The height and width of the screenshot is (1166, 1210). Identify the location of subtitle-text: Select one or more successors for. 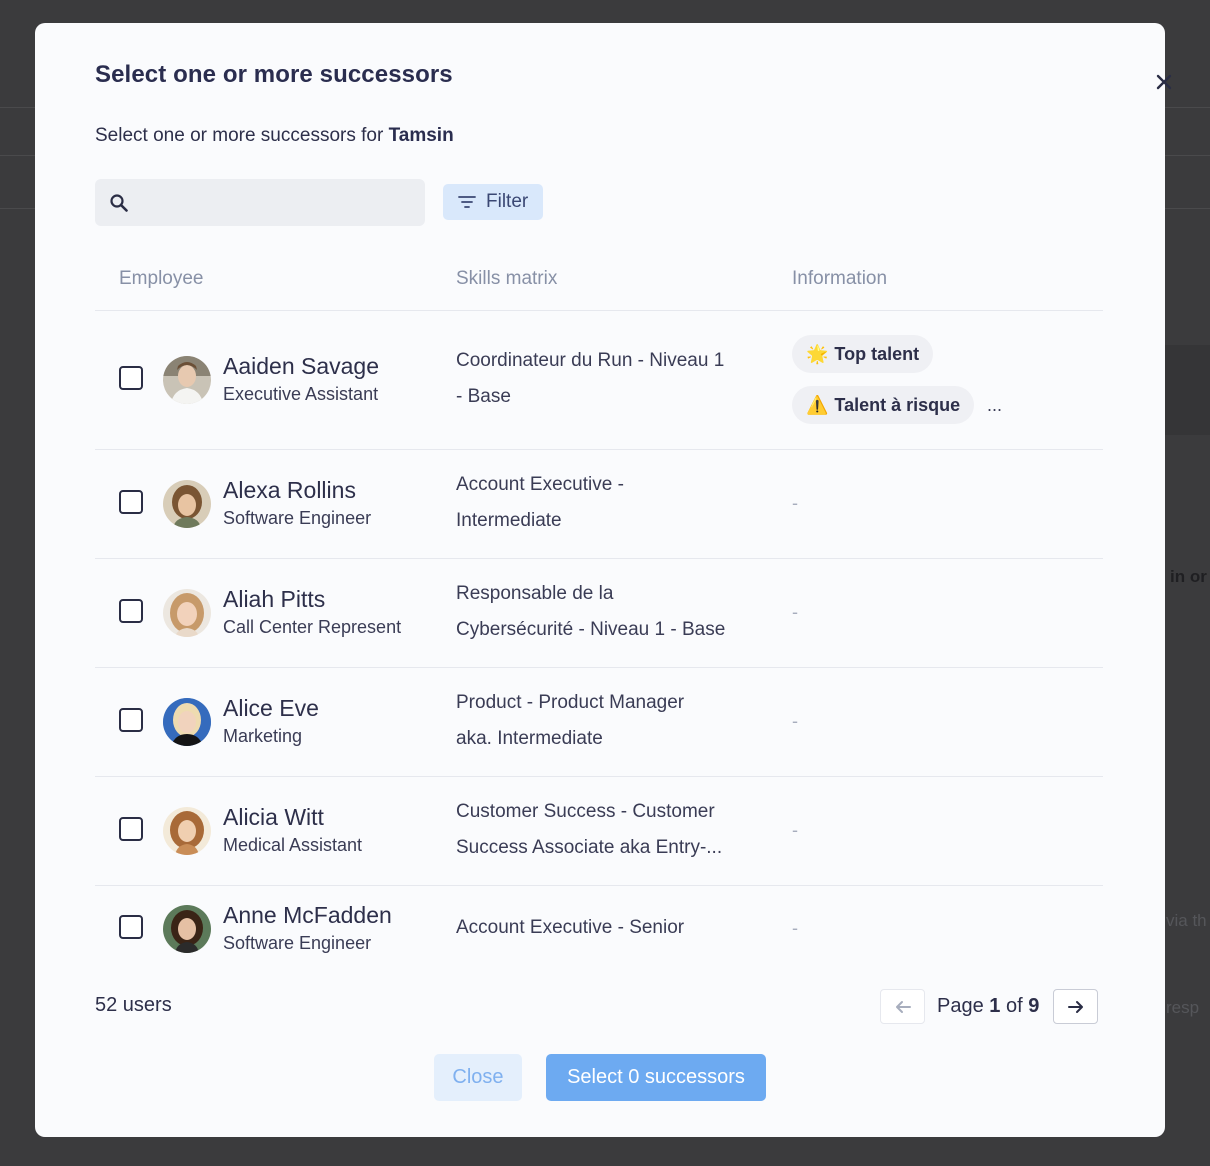
(239, 135).